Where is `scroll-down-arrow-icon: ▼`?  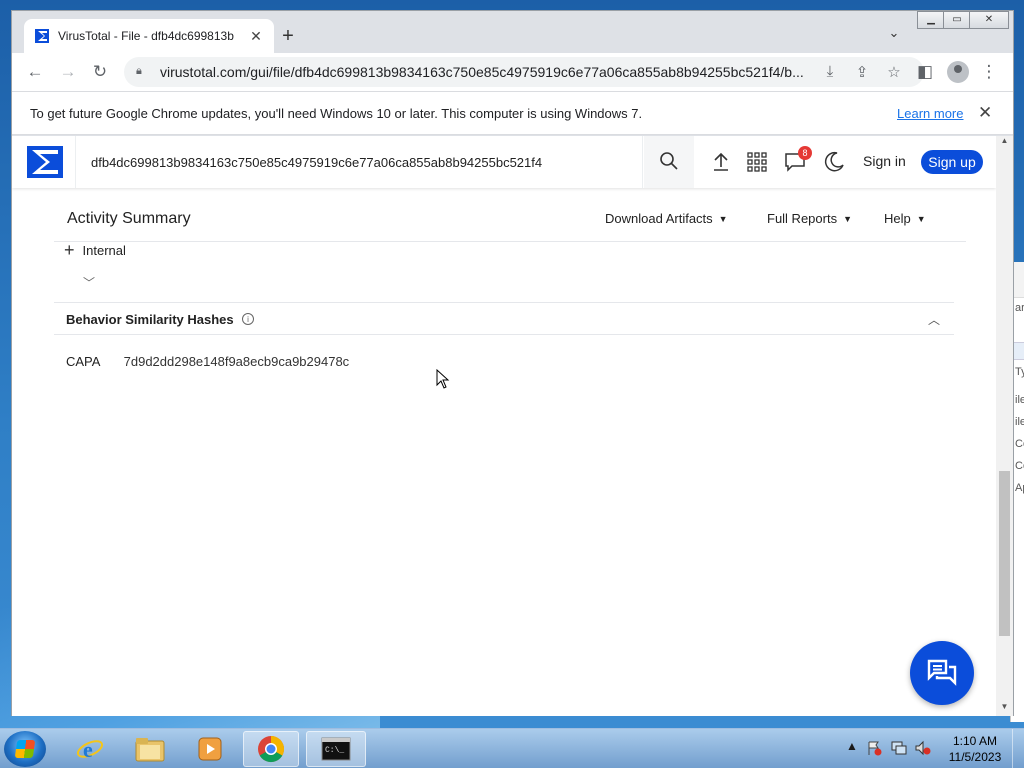 scroll-down-arrow-icon: ▼ is located at coordinates (1004, 709).